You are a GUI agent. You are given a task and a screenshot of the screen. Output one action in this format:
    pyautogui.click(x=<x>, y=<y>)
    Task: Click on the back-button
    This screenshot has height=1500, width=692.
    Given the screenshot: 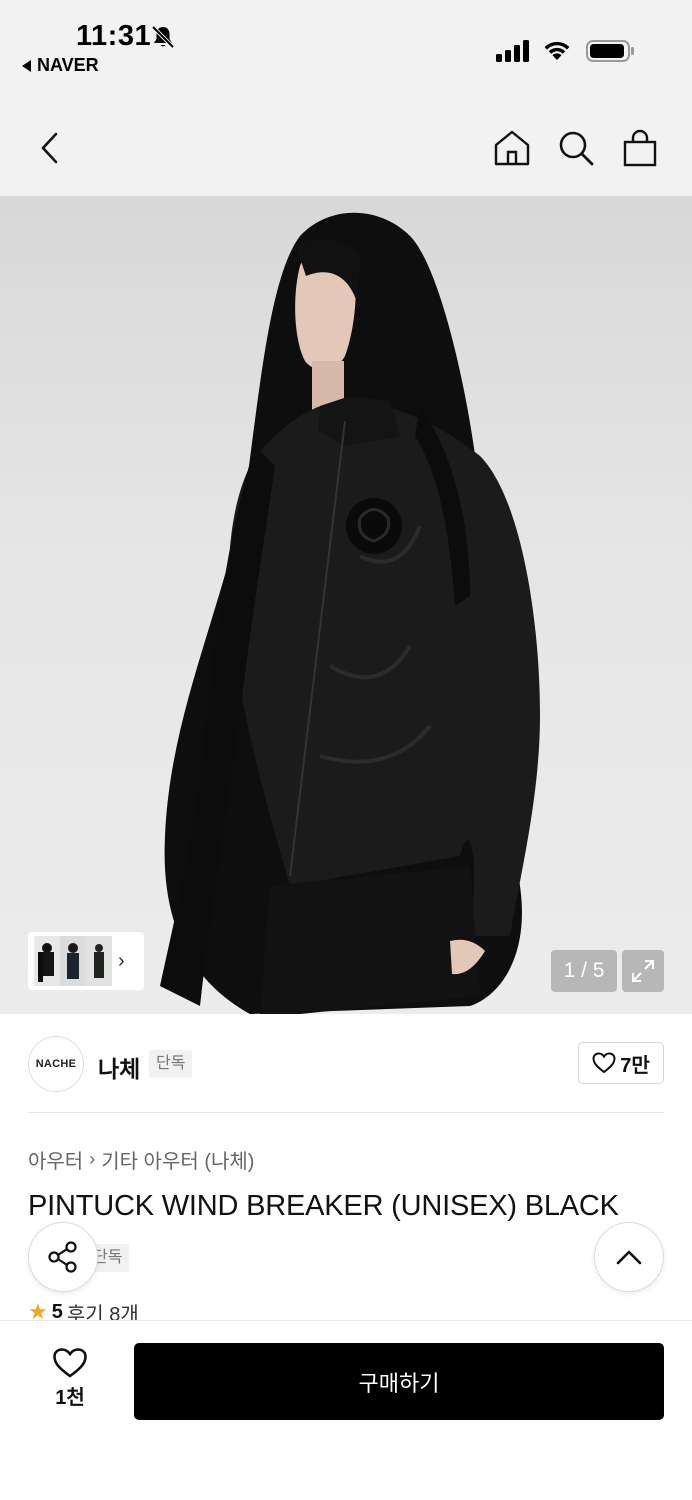 What is the action you would take?
    pyautogui.click(x=50, y=148)
    